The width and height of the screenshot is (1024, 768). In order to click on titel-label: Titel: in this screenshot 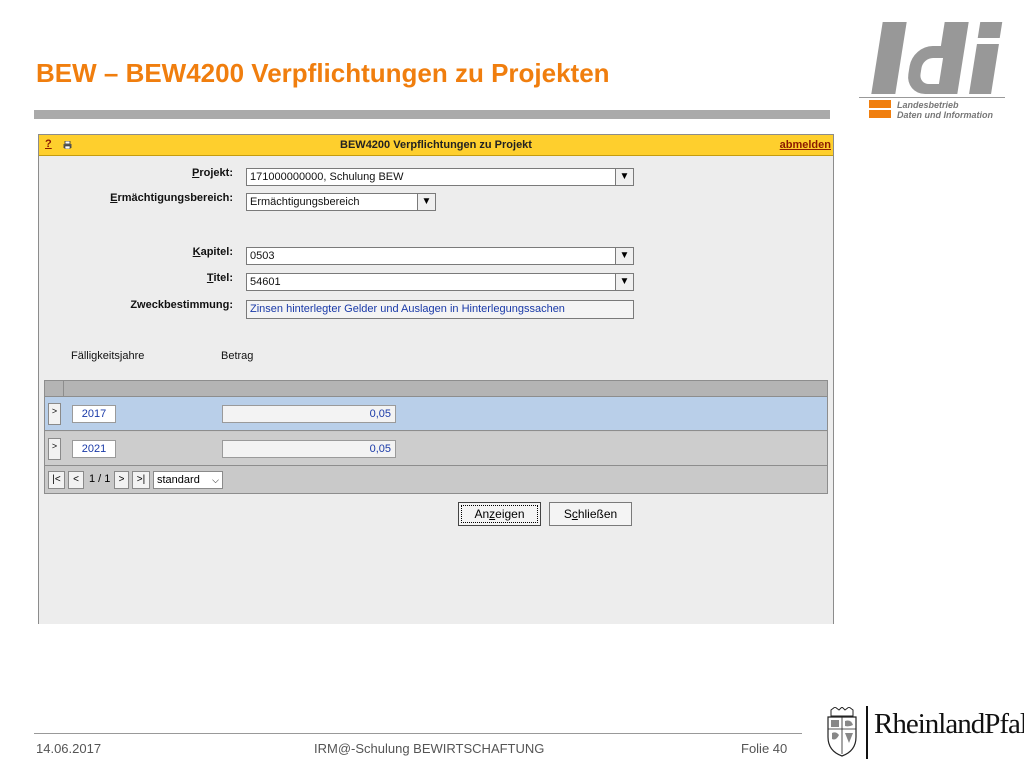, I will do `click(219, 278)`.